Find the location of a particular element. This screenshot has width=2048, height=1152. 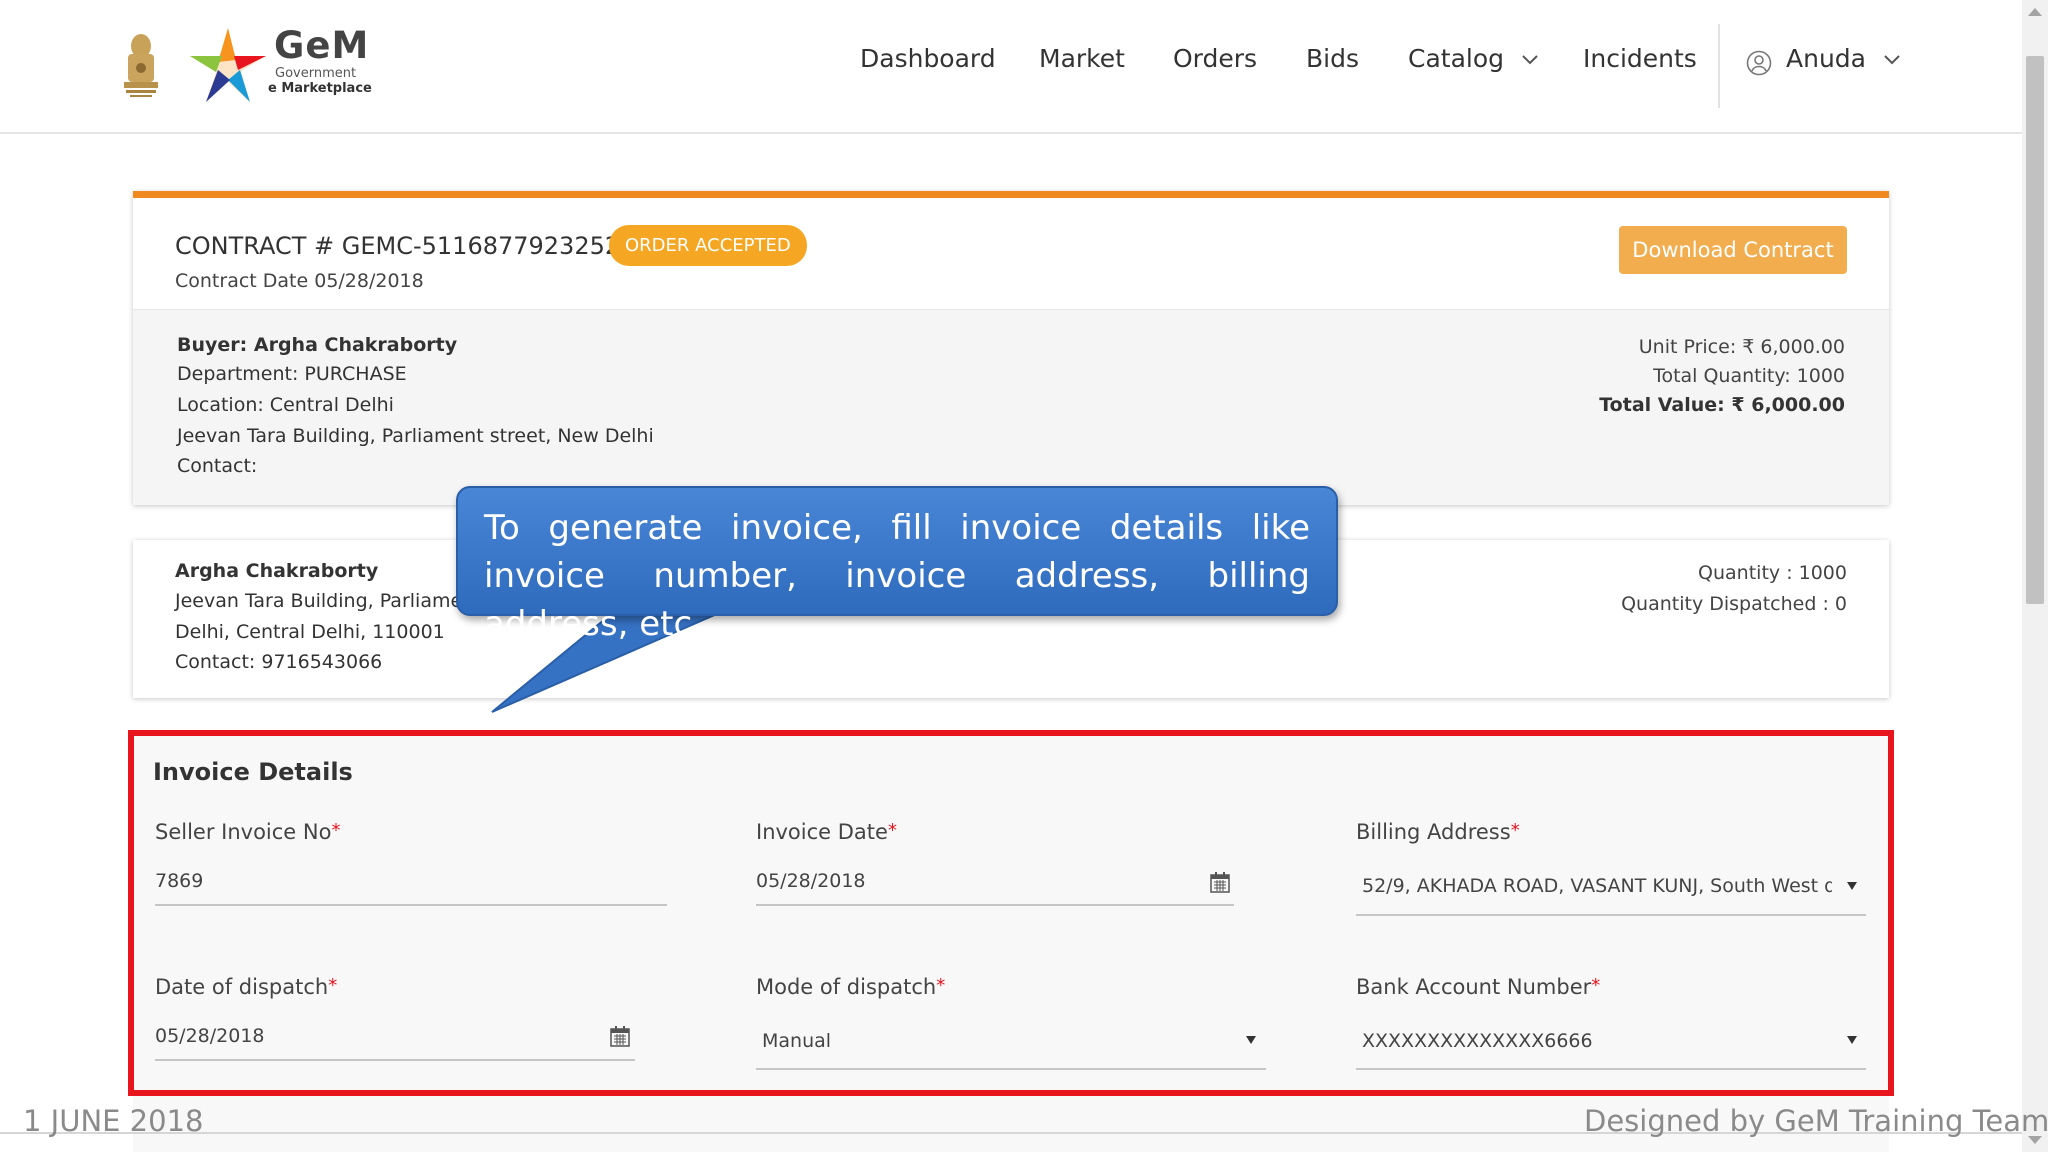

mode-of-dispatch-select: Manual is located at coordinates (962, 1041).